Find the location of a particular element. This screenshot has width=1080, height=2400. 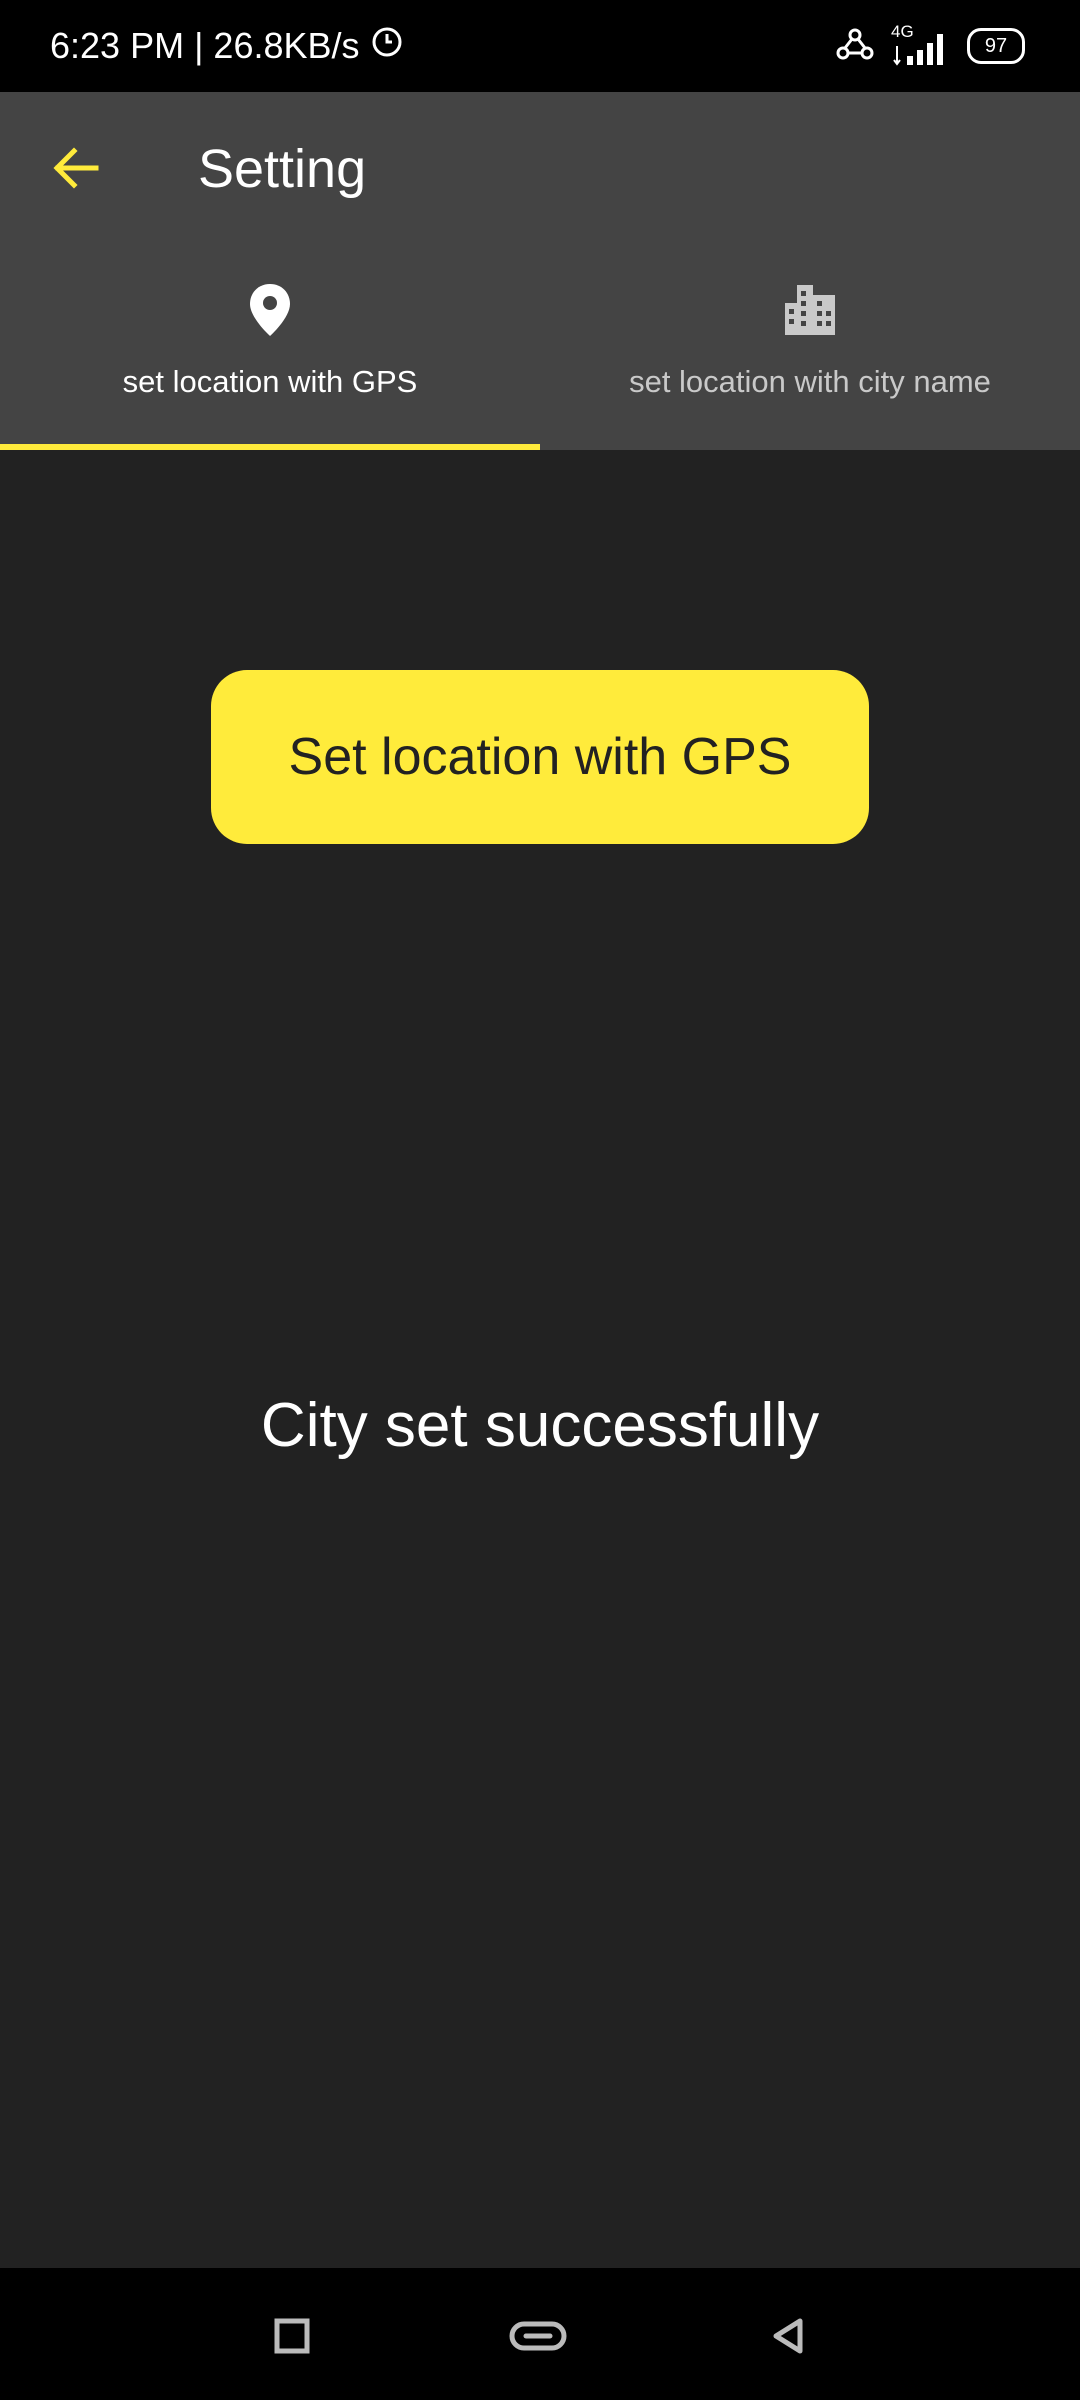

tab-gps: set location with GPS is located at coordinates (270, 364).